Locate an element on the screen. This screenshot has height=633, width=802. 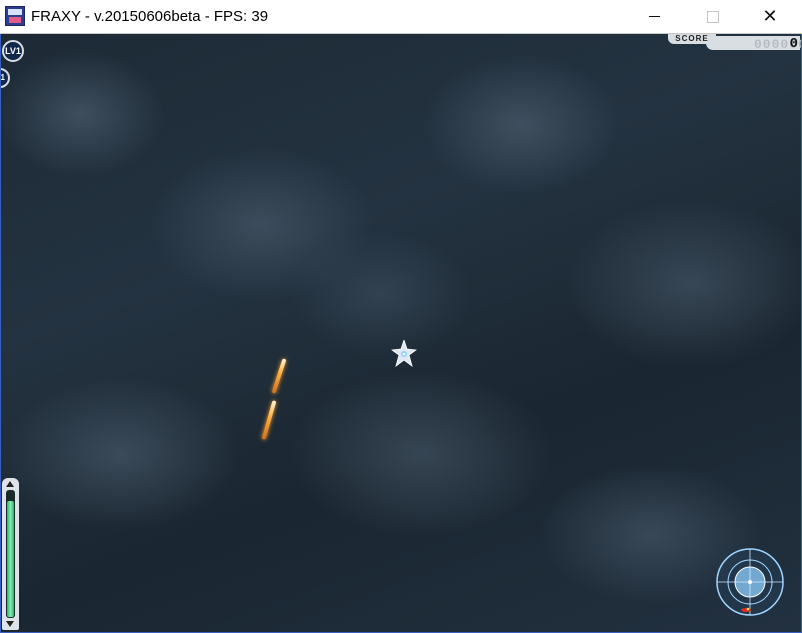
title-bar: FRAXY - v.20150606beta - FPS: 39 ✕ is located at coordinates (401, 17).